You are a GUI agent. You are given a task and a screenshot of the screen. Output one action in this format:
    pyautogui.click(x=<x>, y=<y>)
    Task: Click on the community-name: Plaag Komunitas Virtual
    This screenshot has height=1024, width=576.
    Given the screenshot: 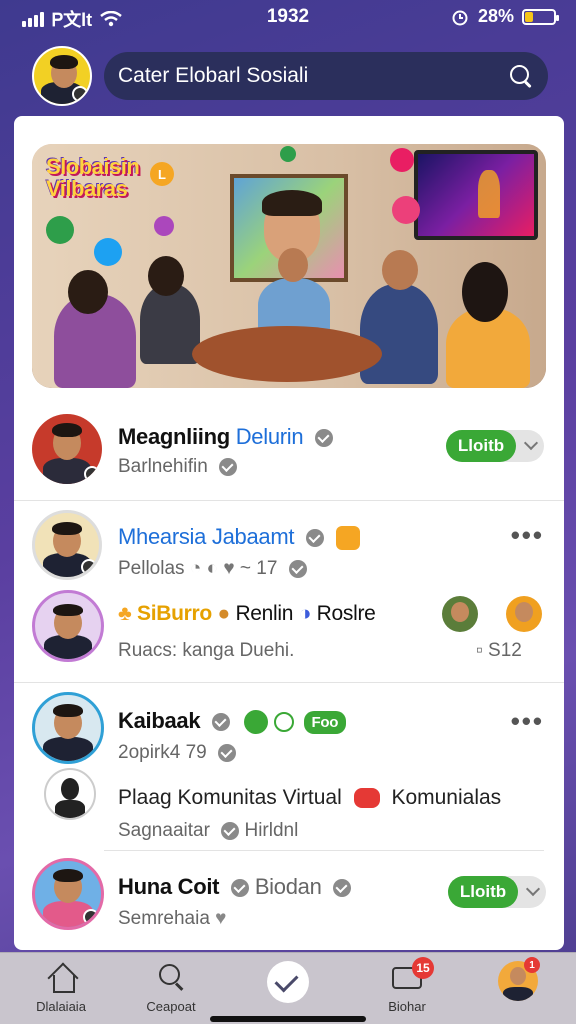 What is the action you would take?
    pyautogui.click(x=230, y=797)
    